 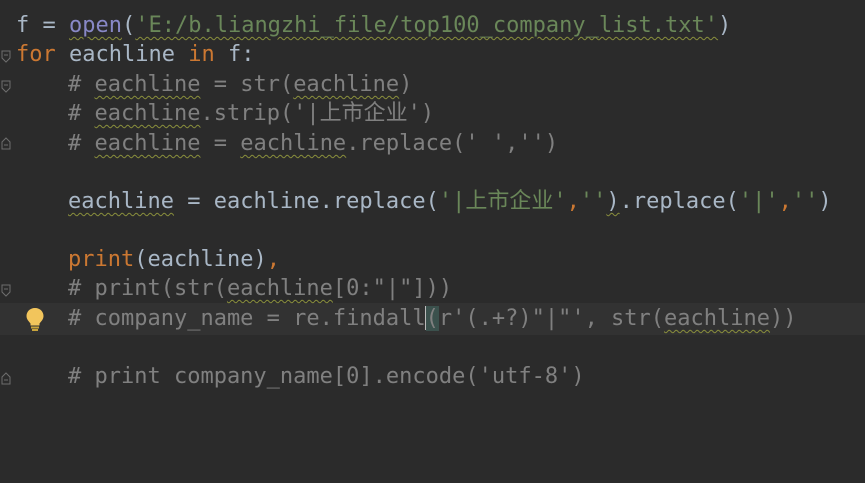 What do you see at coordinates (247, 318) in the screenshot?
I see `comment-text: # company_name = re.findall` at bounding box center [247, 318].